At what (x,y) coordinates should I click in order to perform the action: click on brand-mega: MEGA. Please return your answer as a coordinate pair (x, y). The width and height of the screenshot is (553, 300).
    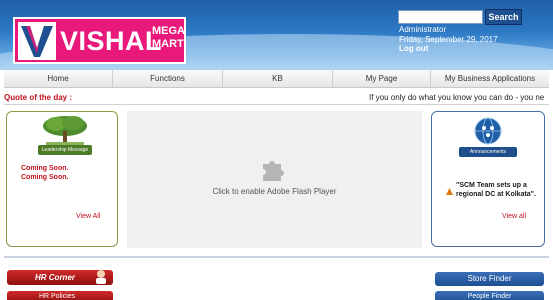
    Looking at the image, I should click on (168, 31).